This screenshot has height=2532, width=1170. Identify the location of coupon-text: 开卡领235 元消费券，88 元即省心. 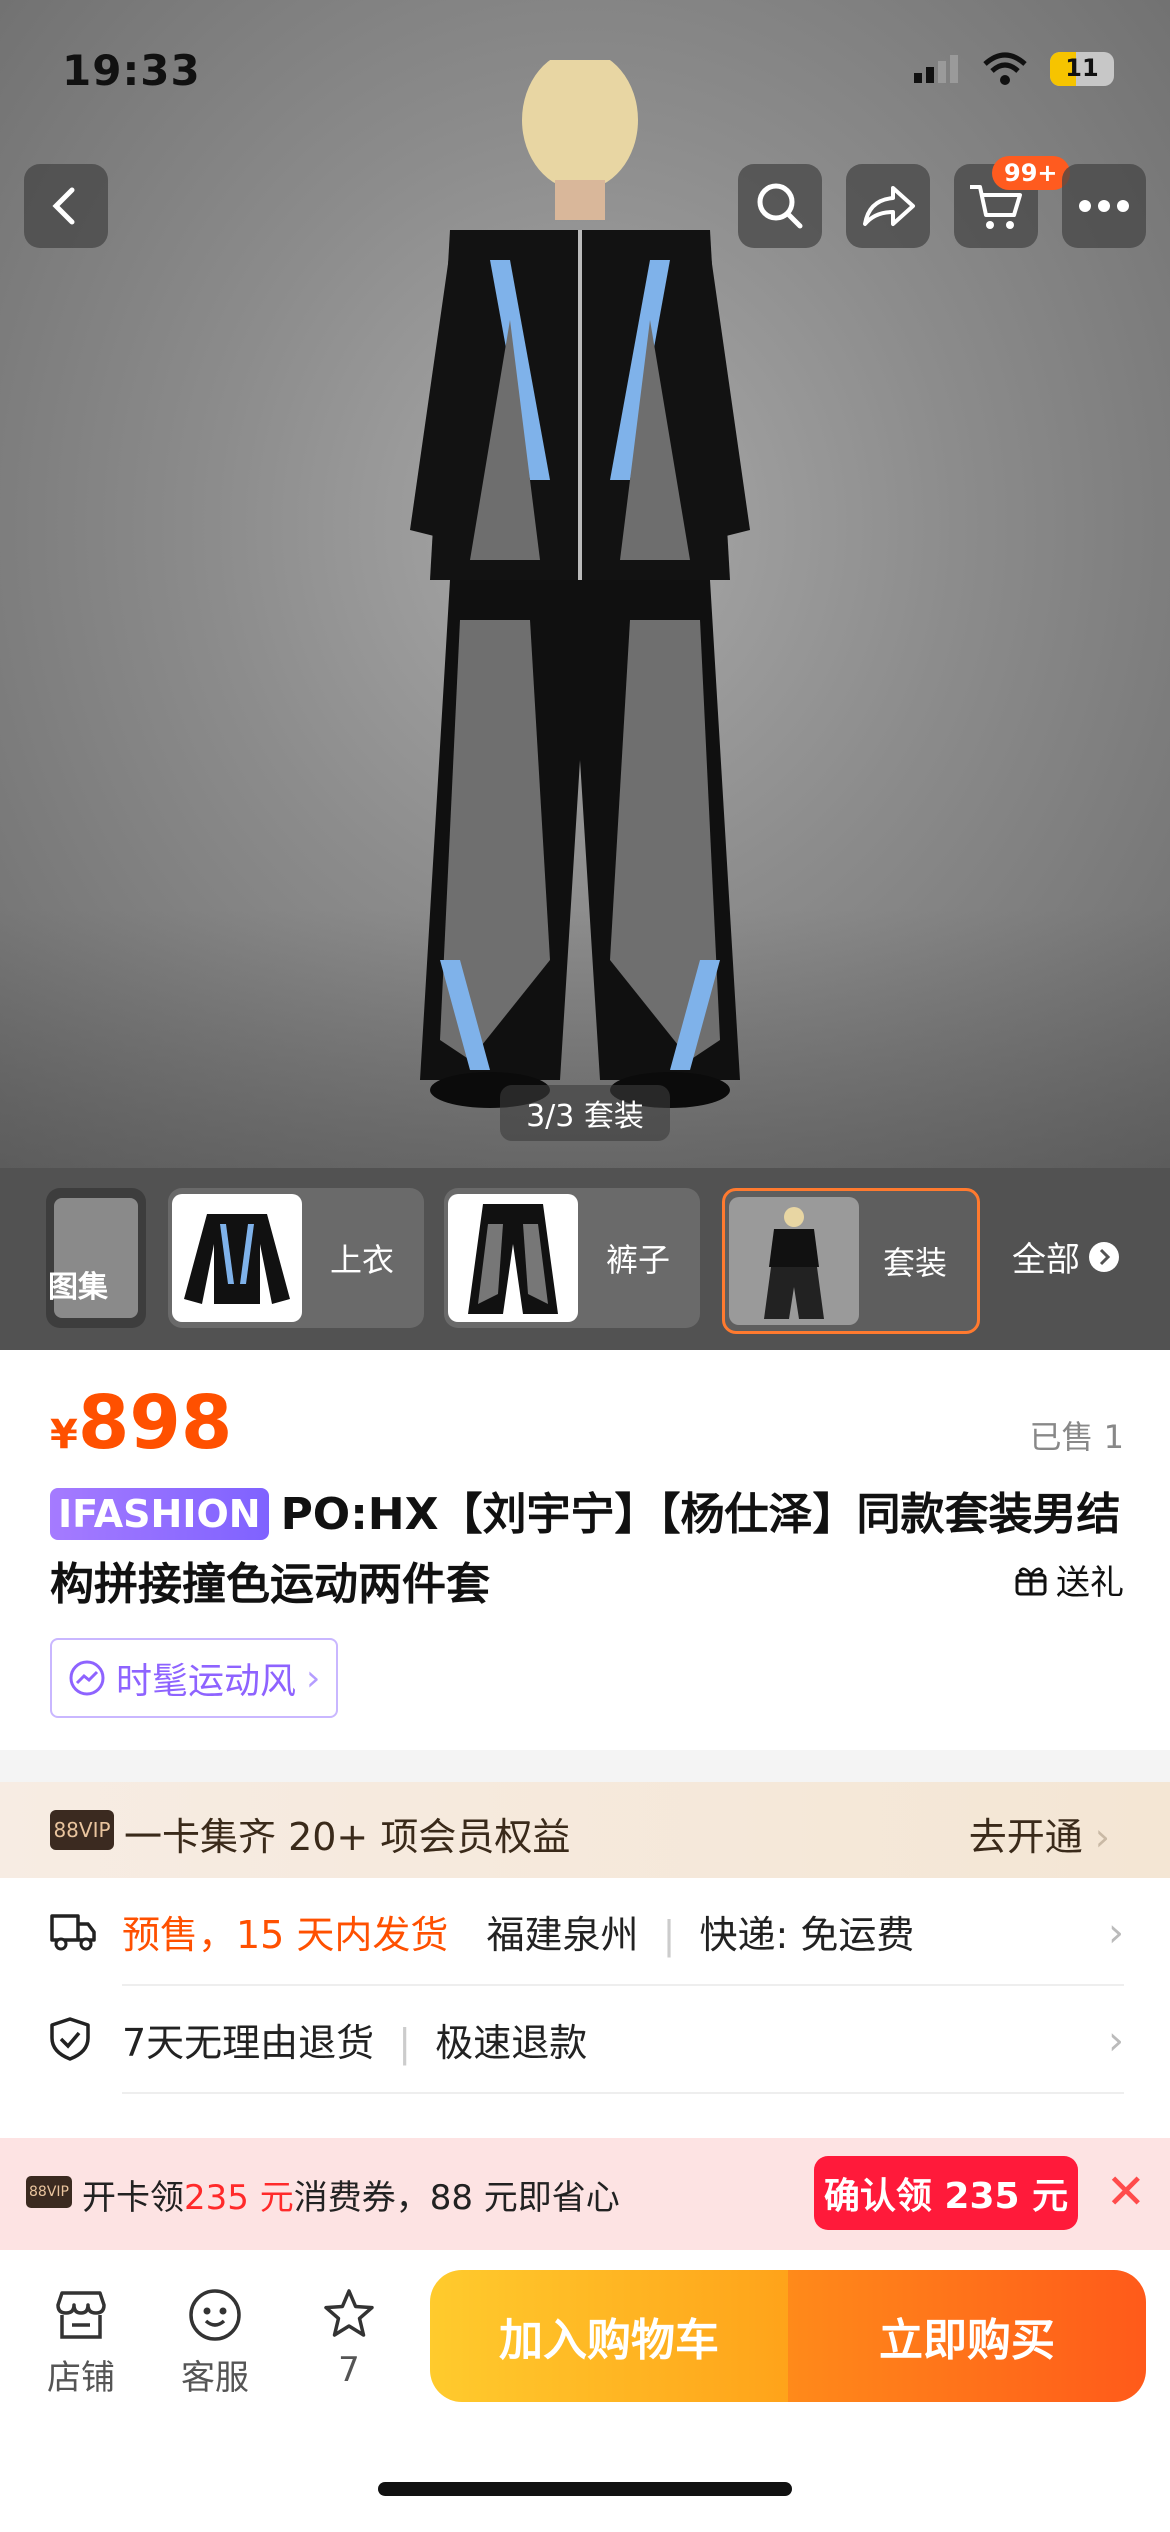
(351, 2194).